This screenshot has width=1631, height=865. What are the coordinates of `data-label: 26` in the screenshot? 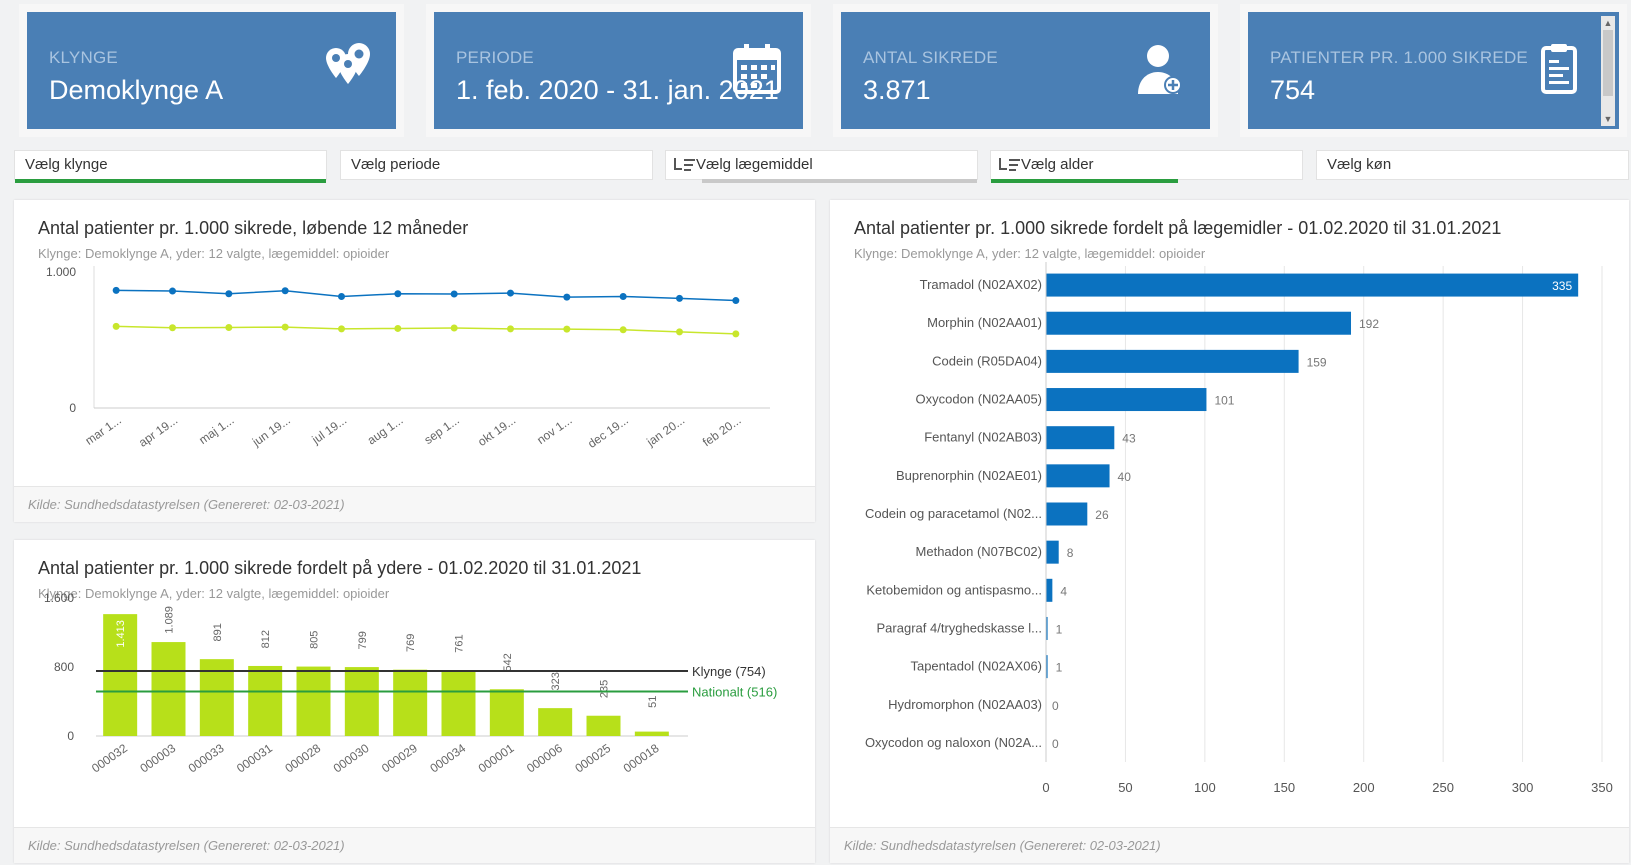 It's located at (1102, 515).